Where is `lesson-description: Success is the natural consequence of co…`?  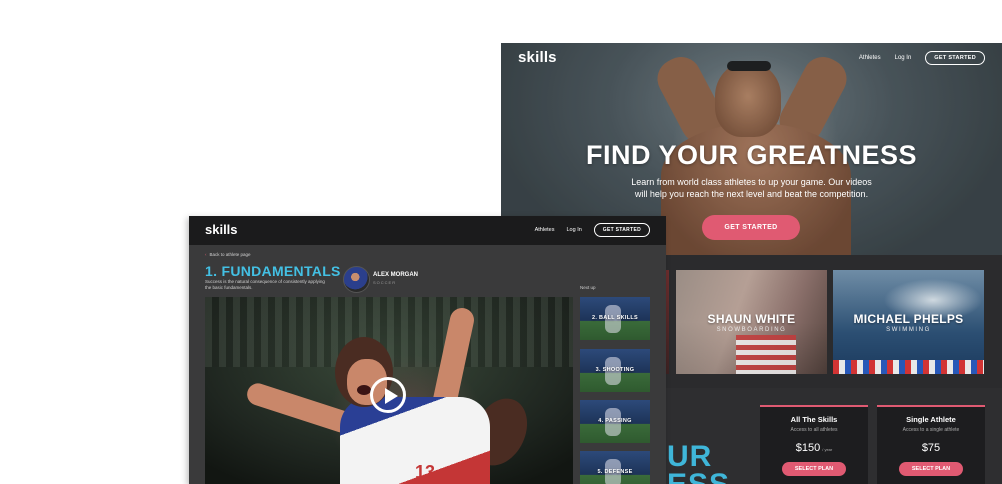
lesson-description: Success is the natural consequence of co… is located at coordinates (265, 284).